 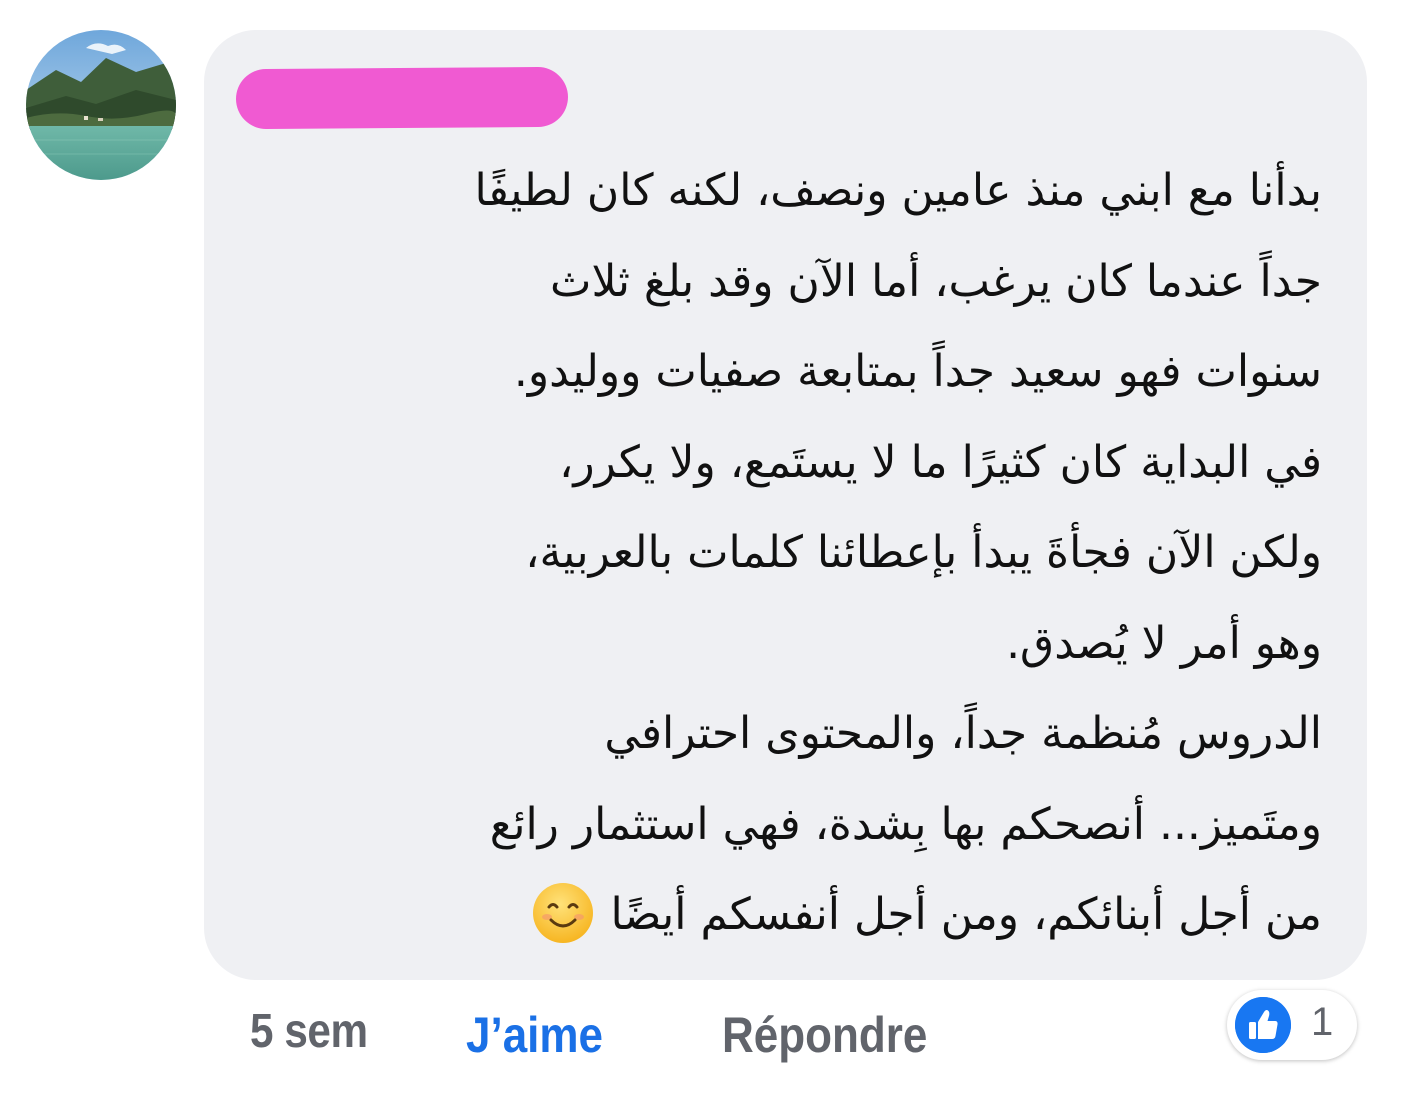 I want to click on thumbs-up-icon, so click(x=1263, y=1025).